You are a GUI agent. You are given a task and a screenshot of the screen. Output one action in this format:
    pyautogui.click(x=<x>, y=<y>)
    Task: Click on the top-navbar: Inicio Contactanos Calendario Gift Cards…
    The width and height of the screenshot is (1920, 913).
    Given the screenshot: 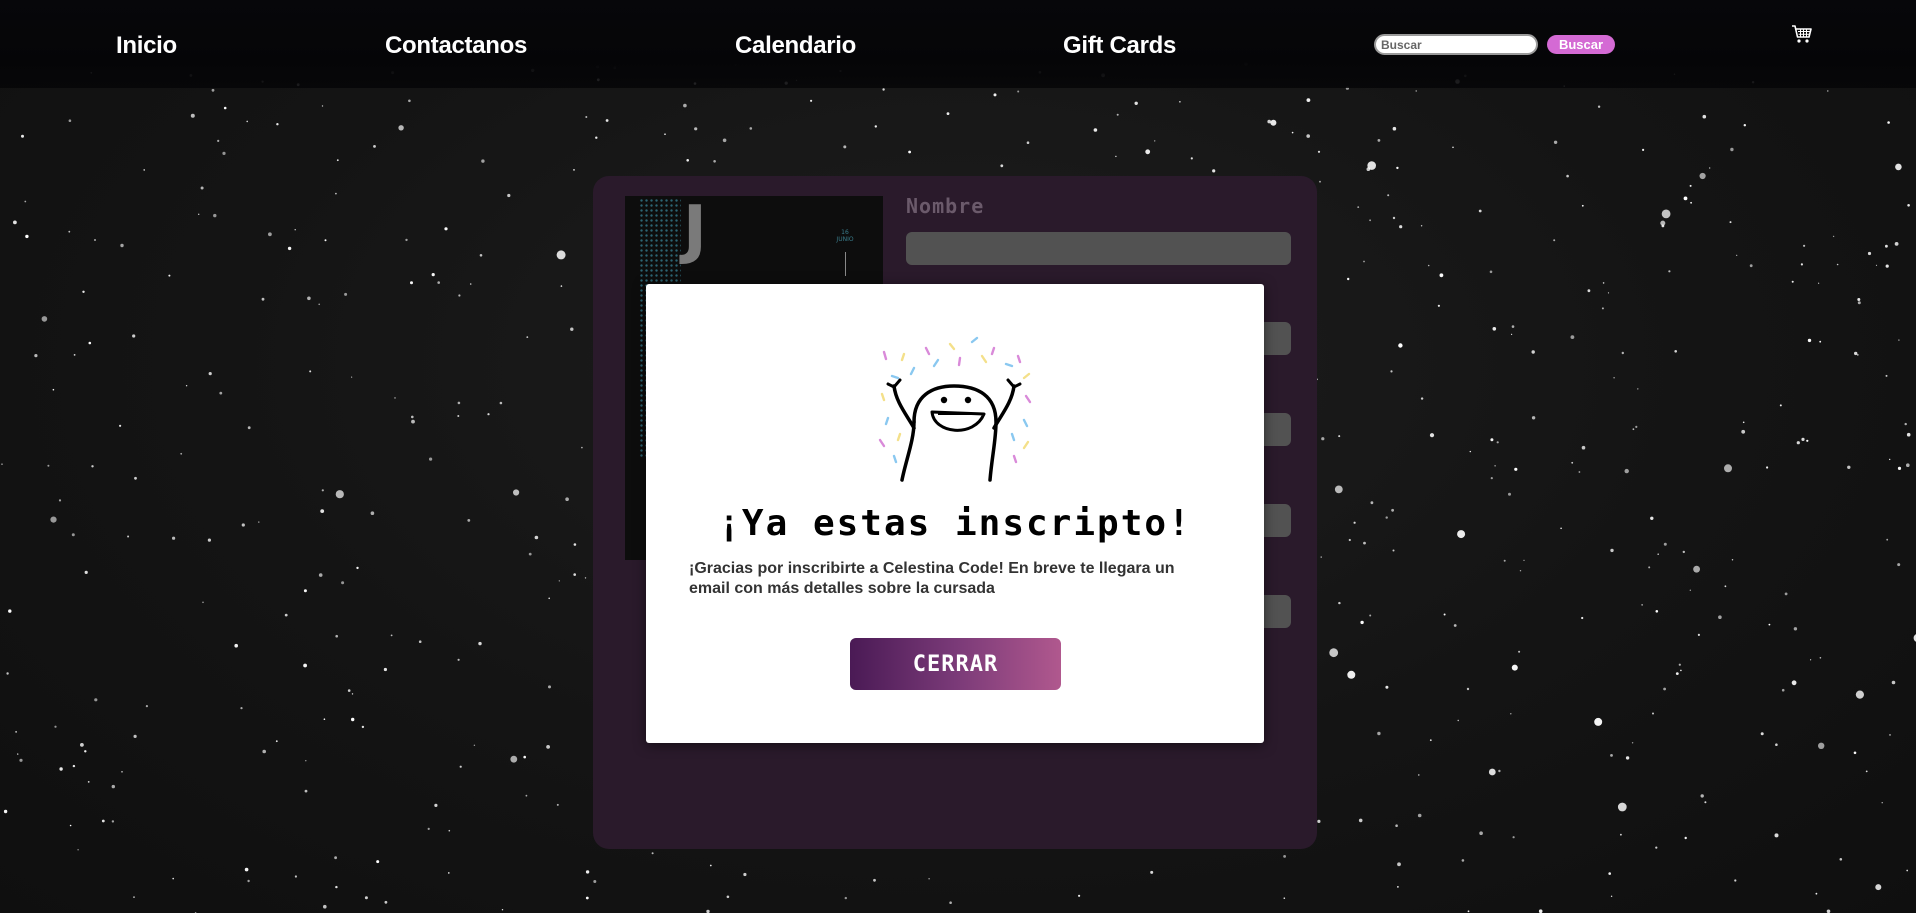 What is the action you would take?
    pyautogui.click(x=960, y=44)
    